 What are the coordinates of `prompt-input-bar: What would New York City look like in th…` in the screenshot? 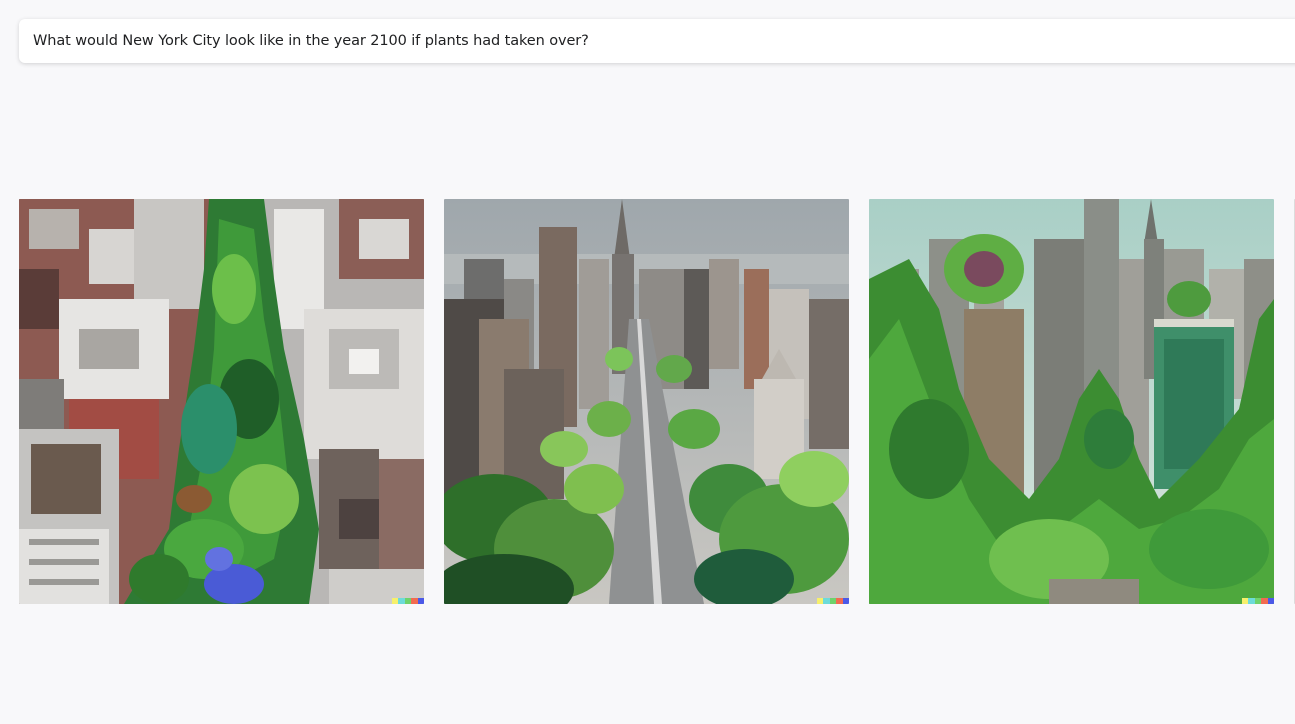 It's located at (657, 41).